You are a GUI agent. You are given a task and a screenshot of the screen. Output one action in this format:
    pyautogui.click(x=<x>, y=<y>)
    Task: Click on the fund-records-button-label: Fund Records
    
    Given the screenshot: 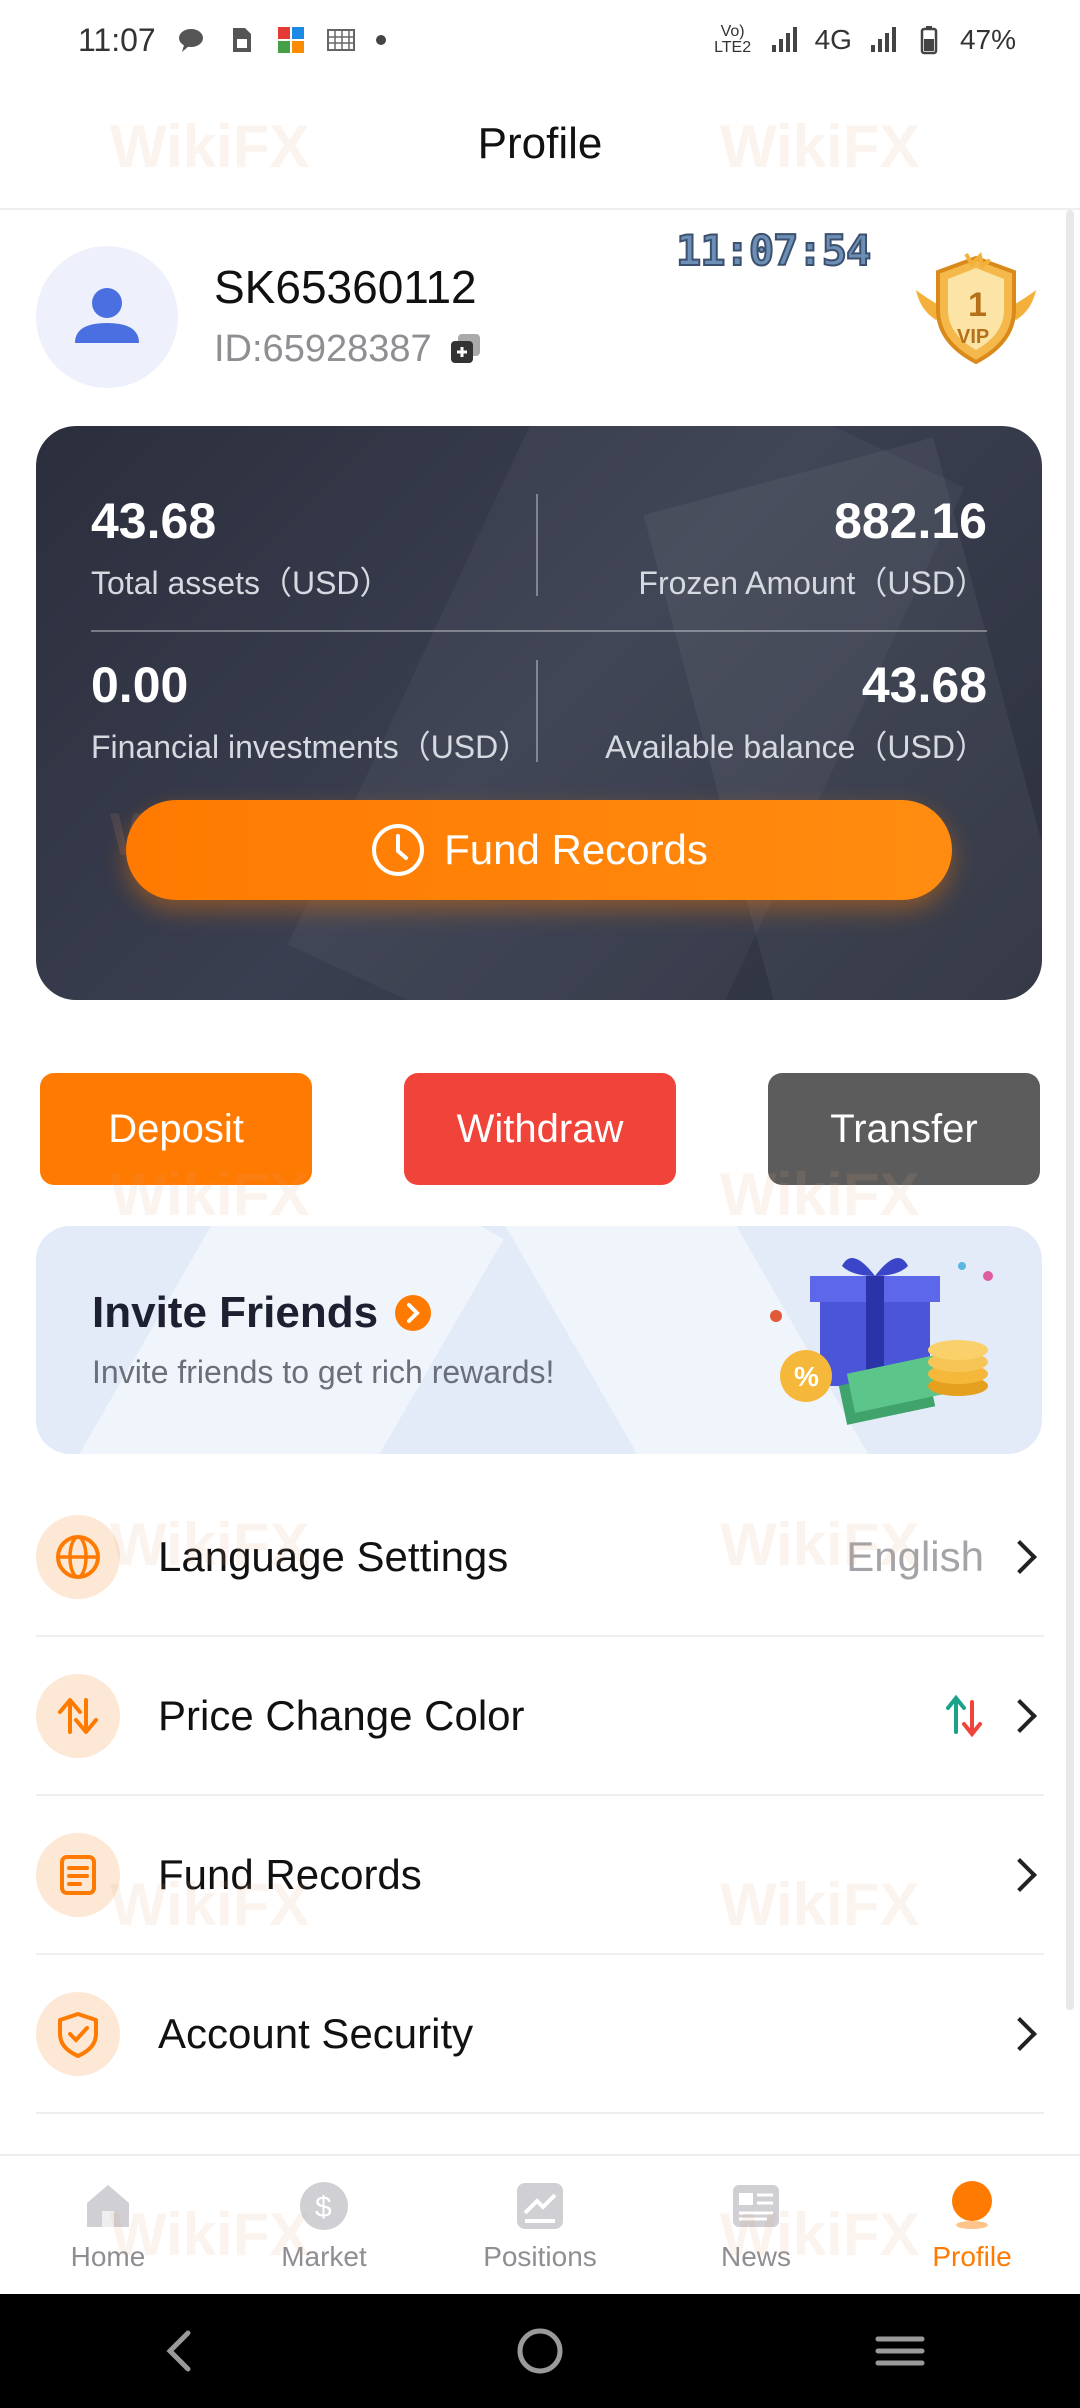 What is the action you would take?
    pyautogui.click(x=576, y=849)
    